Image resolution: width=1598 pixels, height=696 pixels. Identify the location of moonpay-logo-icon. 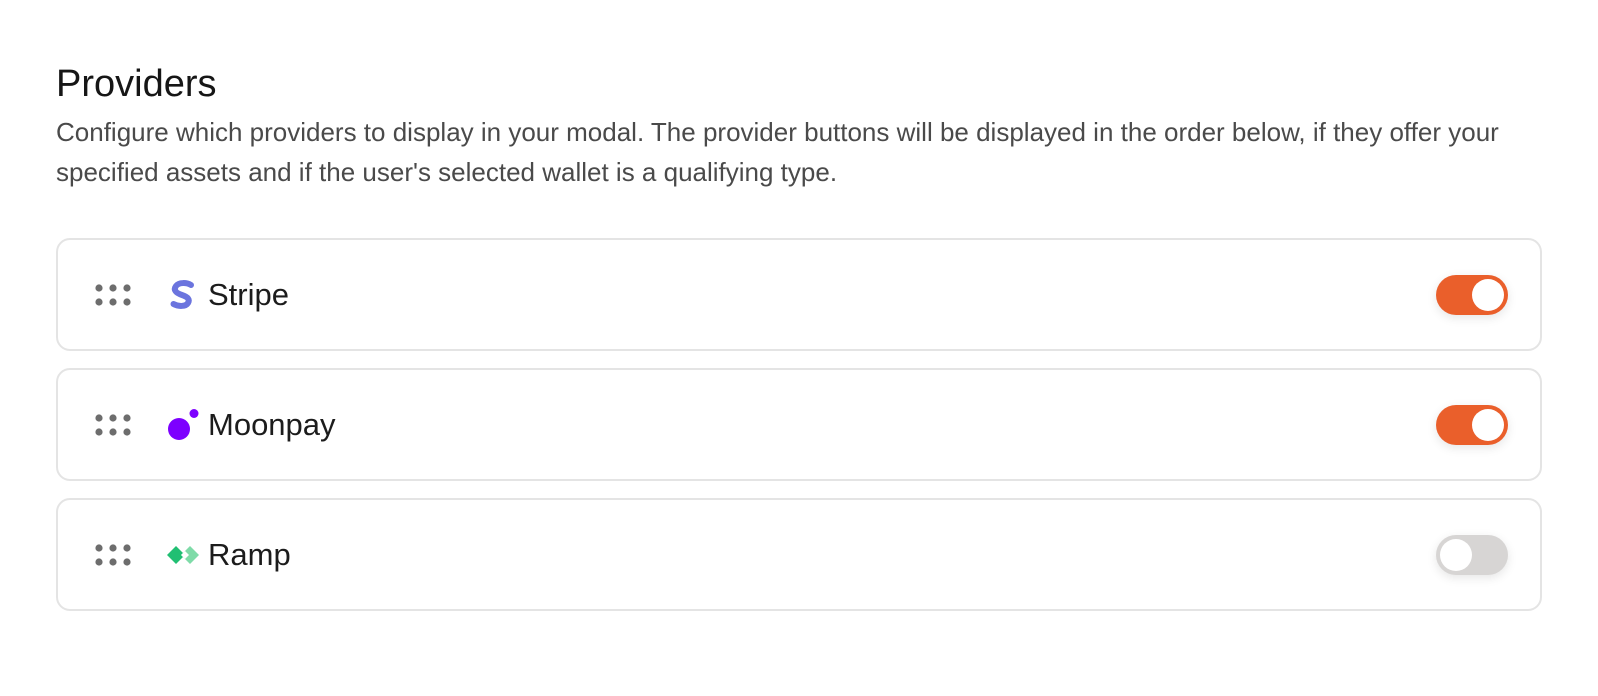
(183, 424).